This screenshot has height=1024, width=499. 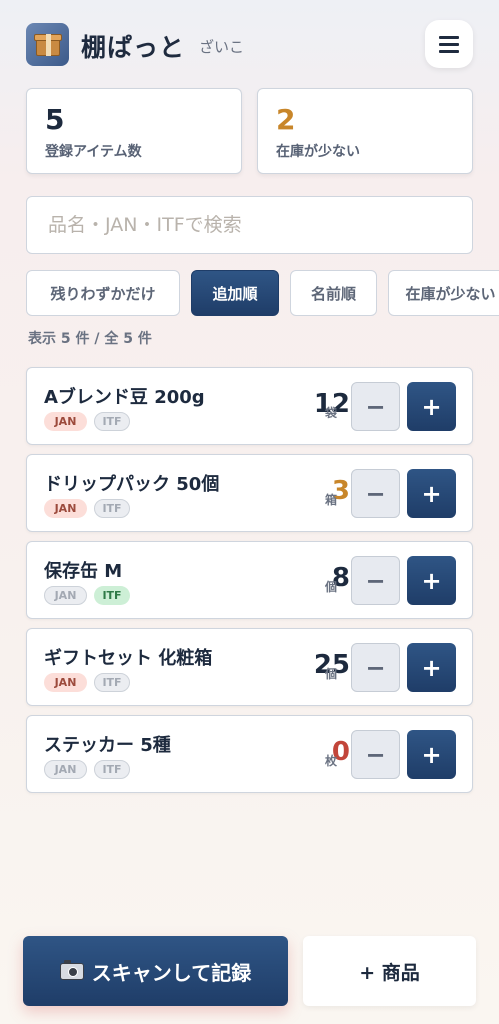 What do you see at coordinates (249, 493) in the screenshot?
I see `list-item: ドリップパック 50個 JAN ITF 3 箱 − +` at bounding box center [249, 493].